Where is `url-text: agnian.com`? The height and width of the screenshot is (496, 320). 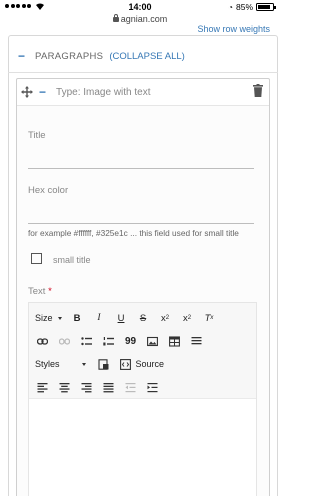
url-text: agnian.com is located at coordinates (144, 19).